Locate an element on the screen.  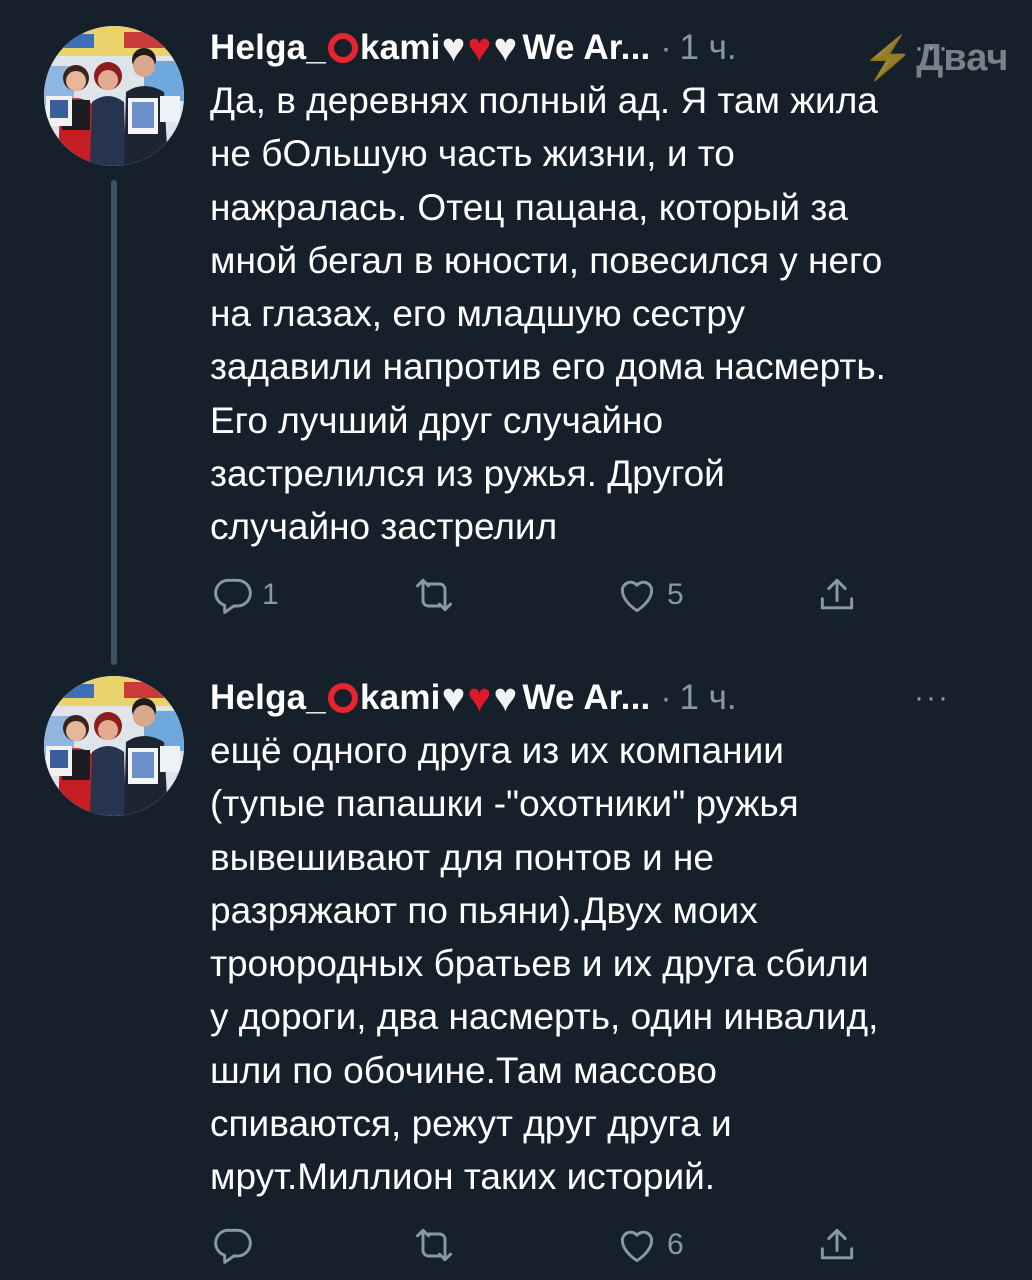
reply-button: 1 is located at coordinates (244, 595).